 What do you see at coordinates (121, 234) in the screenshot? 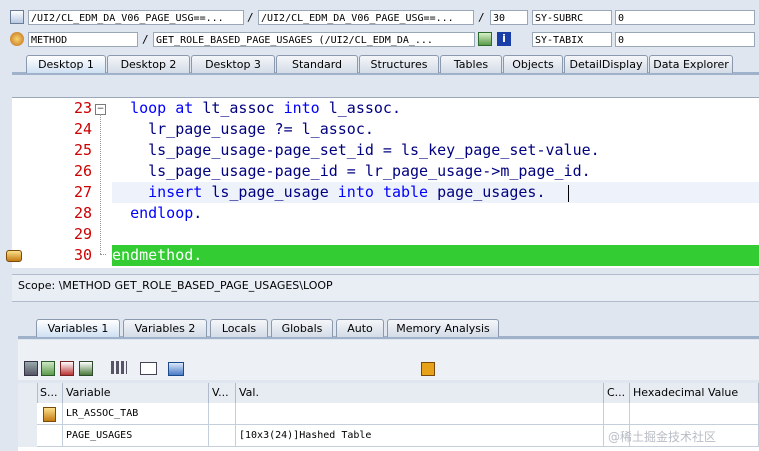
I see `code-line` at bounding box center [121, 234].